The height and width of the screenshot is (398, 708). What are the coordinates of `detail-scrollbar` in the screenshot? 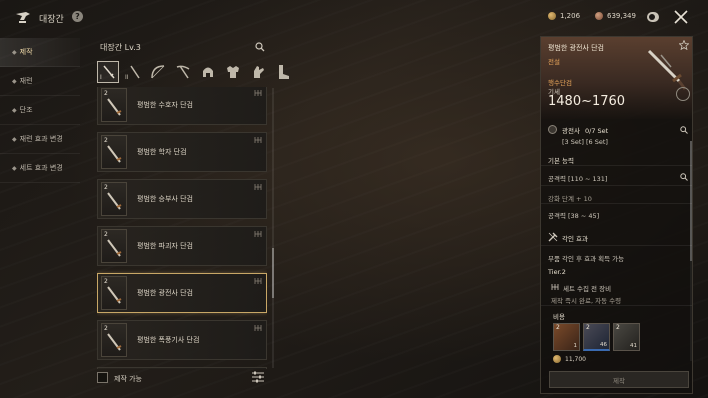 It's located at (691, 251).